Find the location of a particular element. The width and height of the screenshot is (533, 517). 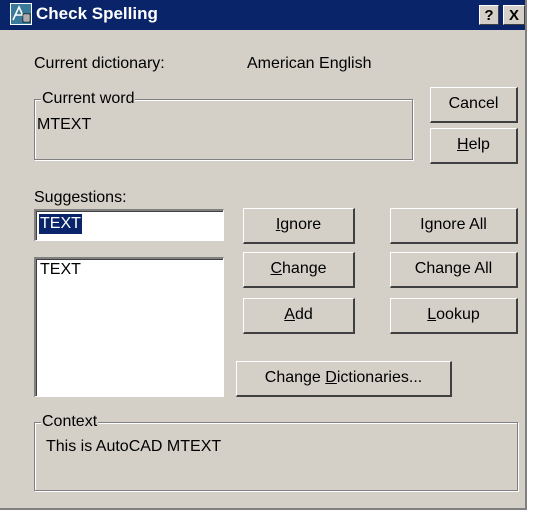

context-text: This is AutoCAD MTEXT is located at coordinates (134, 446).